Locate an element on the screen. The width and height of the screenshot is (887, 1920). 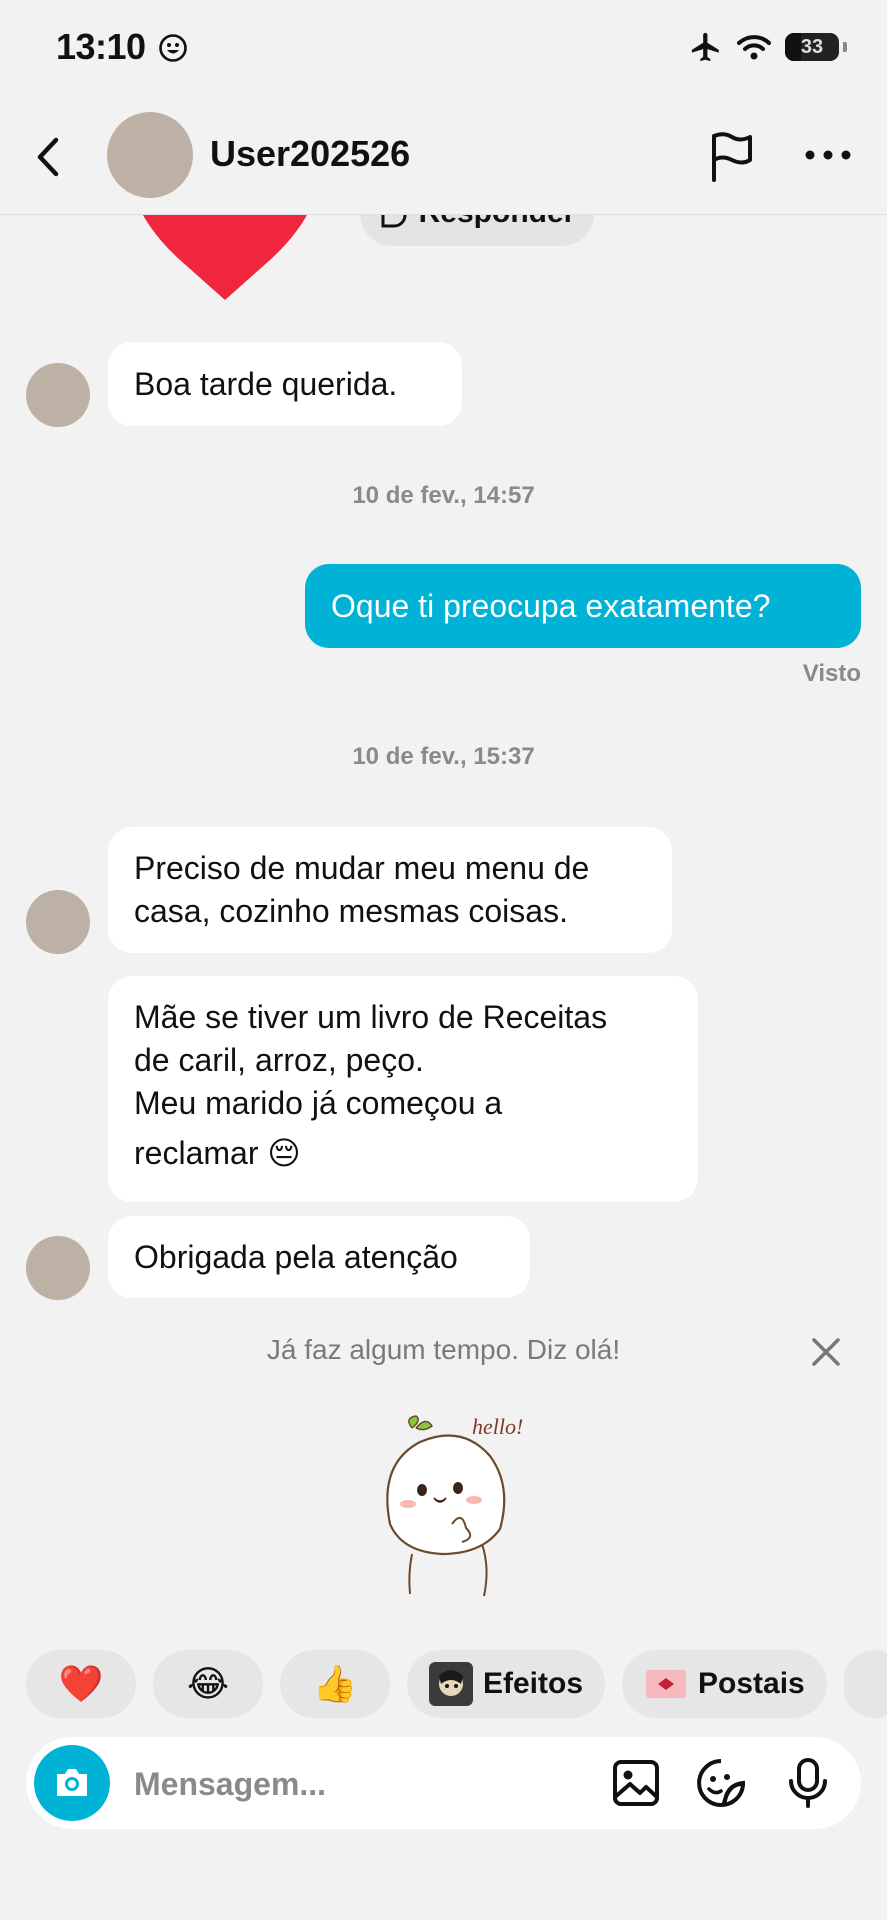
message-line: Meu marido já começou a is located at coordinates (318, 1103).